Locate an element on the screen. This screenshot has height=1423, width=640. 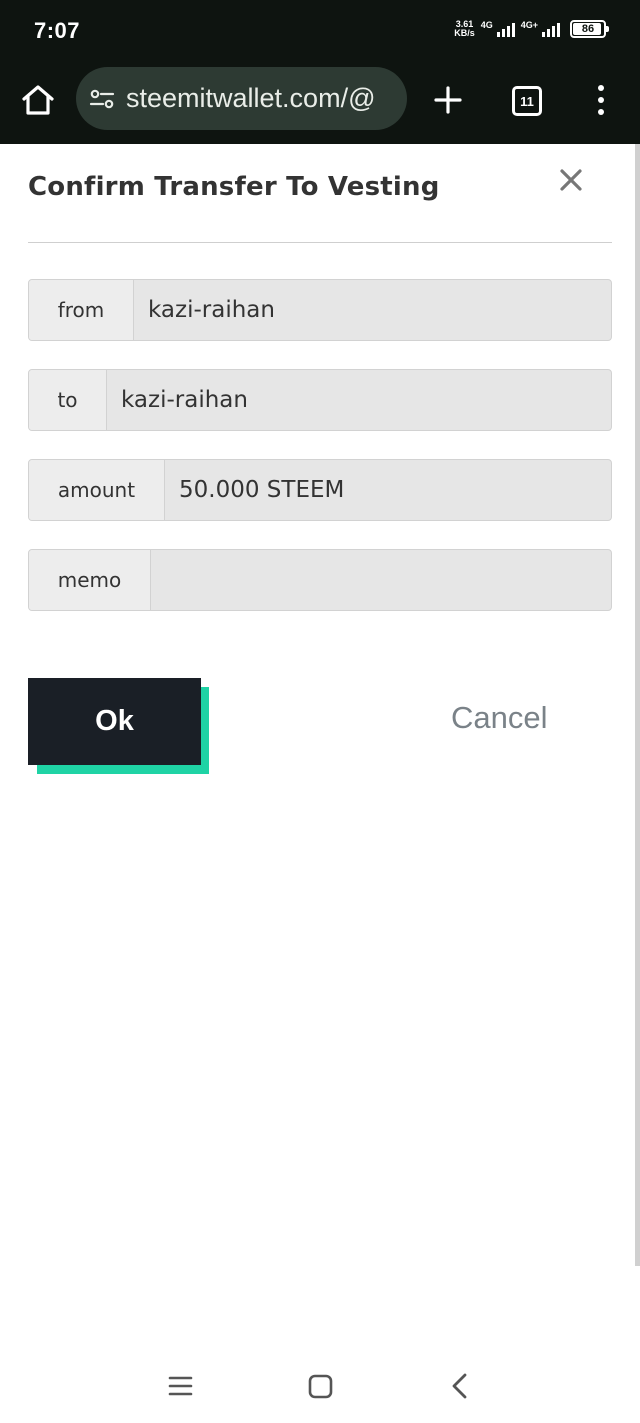
battery-level: 86 is located at coordinates (588, 29).